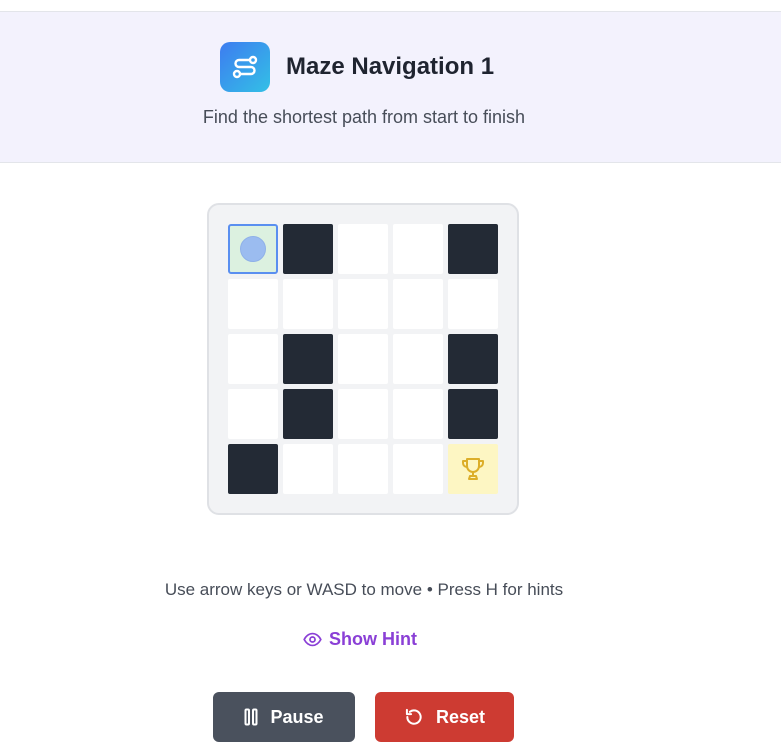 The image size is (781, 754). What do you see at coordinates (253, 414) in the screenshot?
I see `maze-cell-open-r3c0` at bounding box center [253, 414].